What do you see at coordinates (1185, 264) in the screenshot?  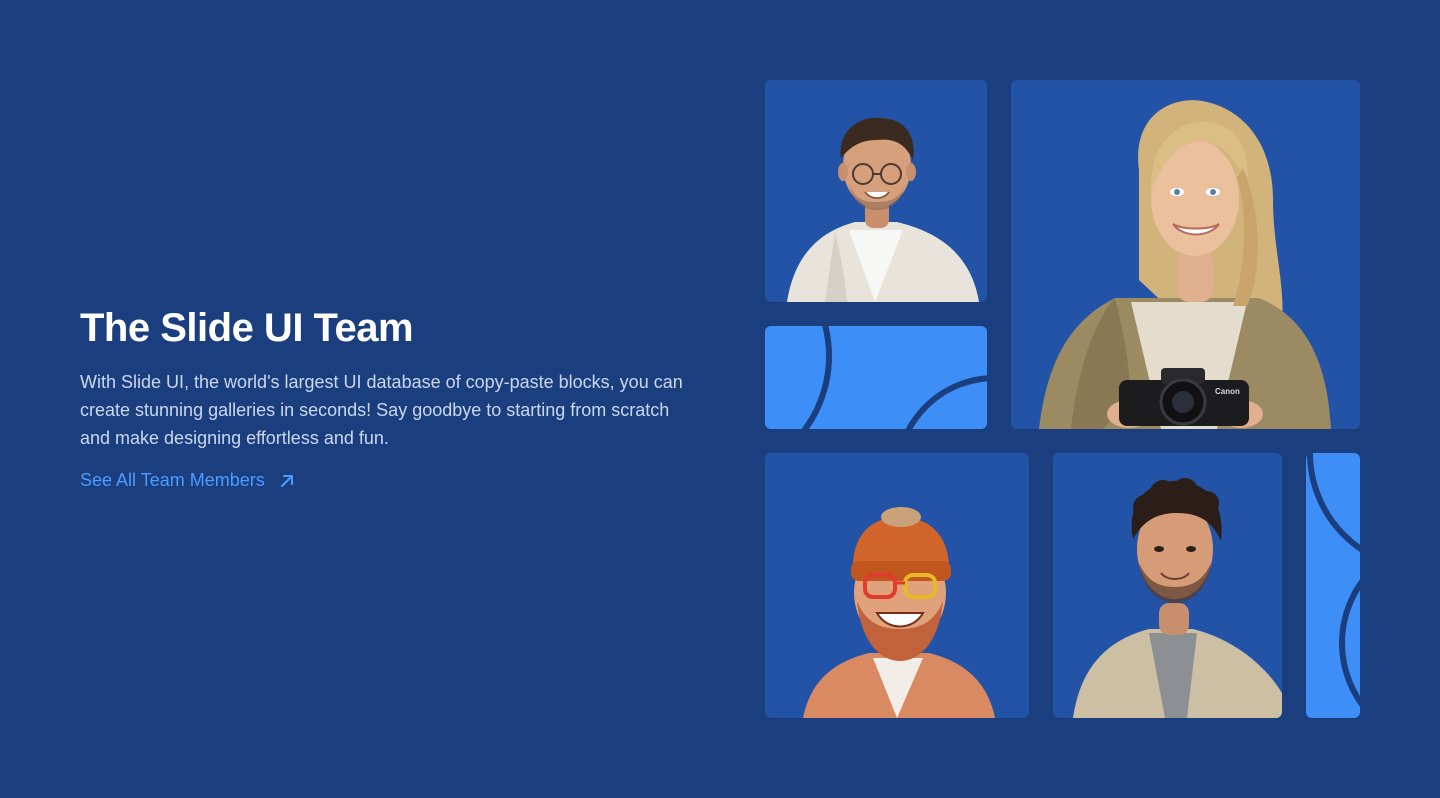 I see `portrait-woman-camera: Canon` at bounding box center [1185, 264].